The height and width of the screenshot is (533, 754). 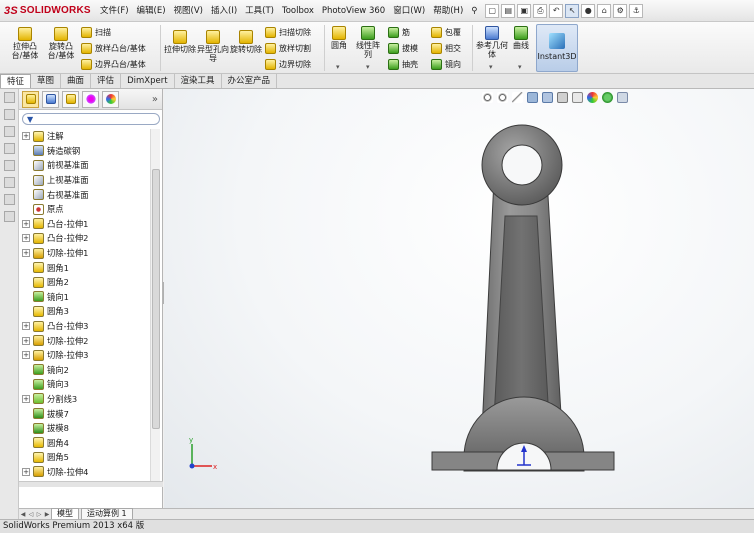 What do you see at coordinates (85, 282) in the screenshot?
I see `feature-tree-item: 圆角2` at bounding box center [85, 282].